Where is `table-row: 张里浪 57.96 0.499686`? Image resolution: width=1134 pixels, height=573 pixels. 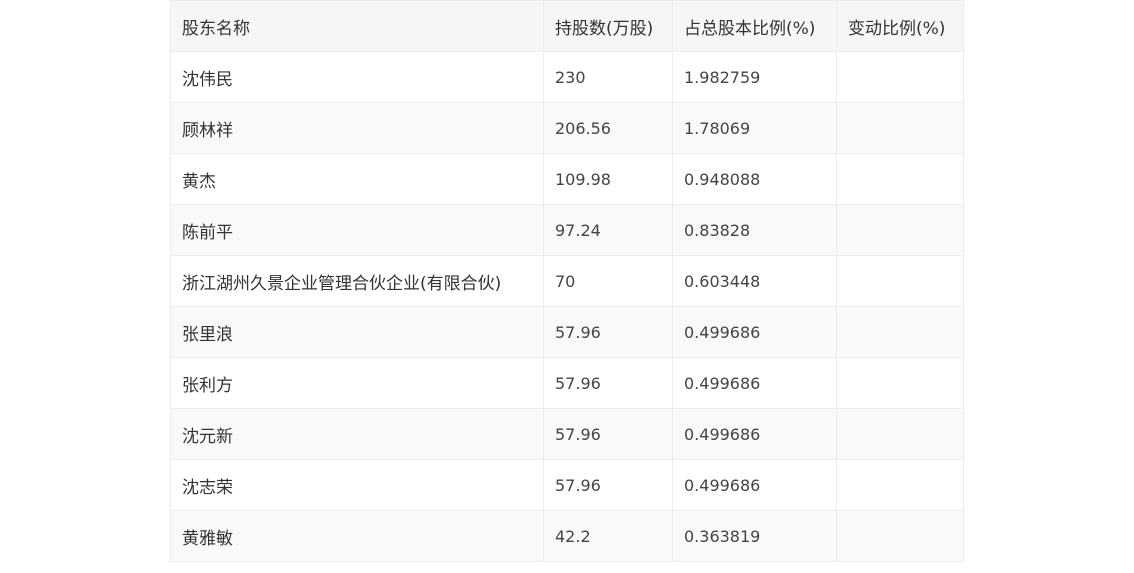
table-row: 张里浪 57.96 0.499686 is located at coordinates (567, 332).